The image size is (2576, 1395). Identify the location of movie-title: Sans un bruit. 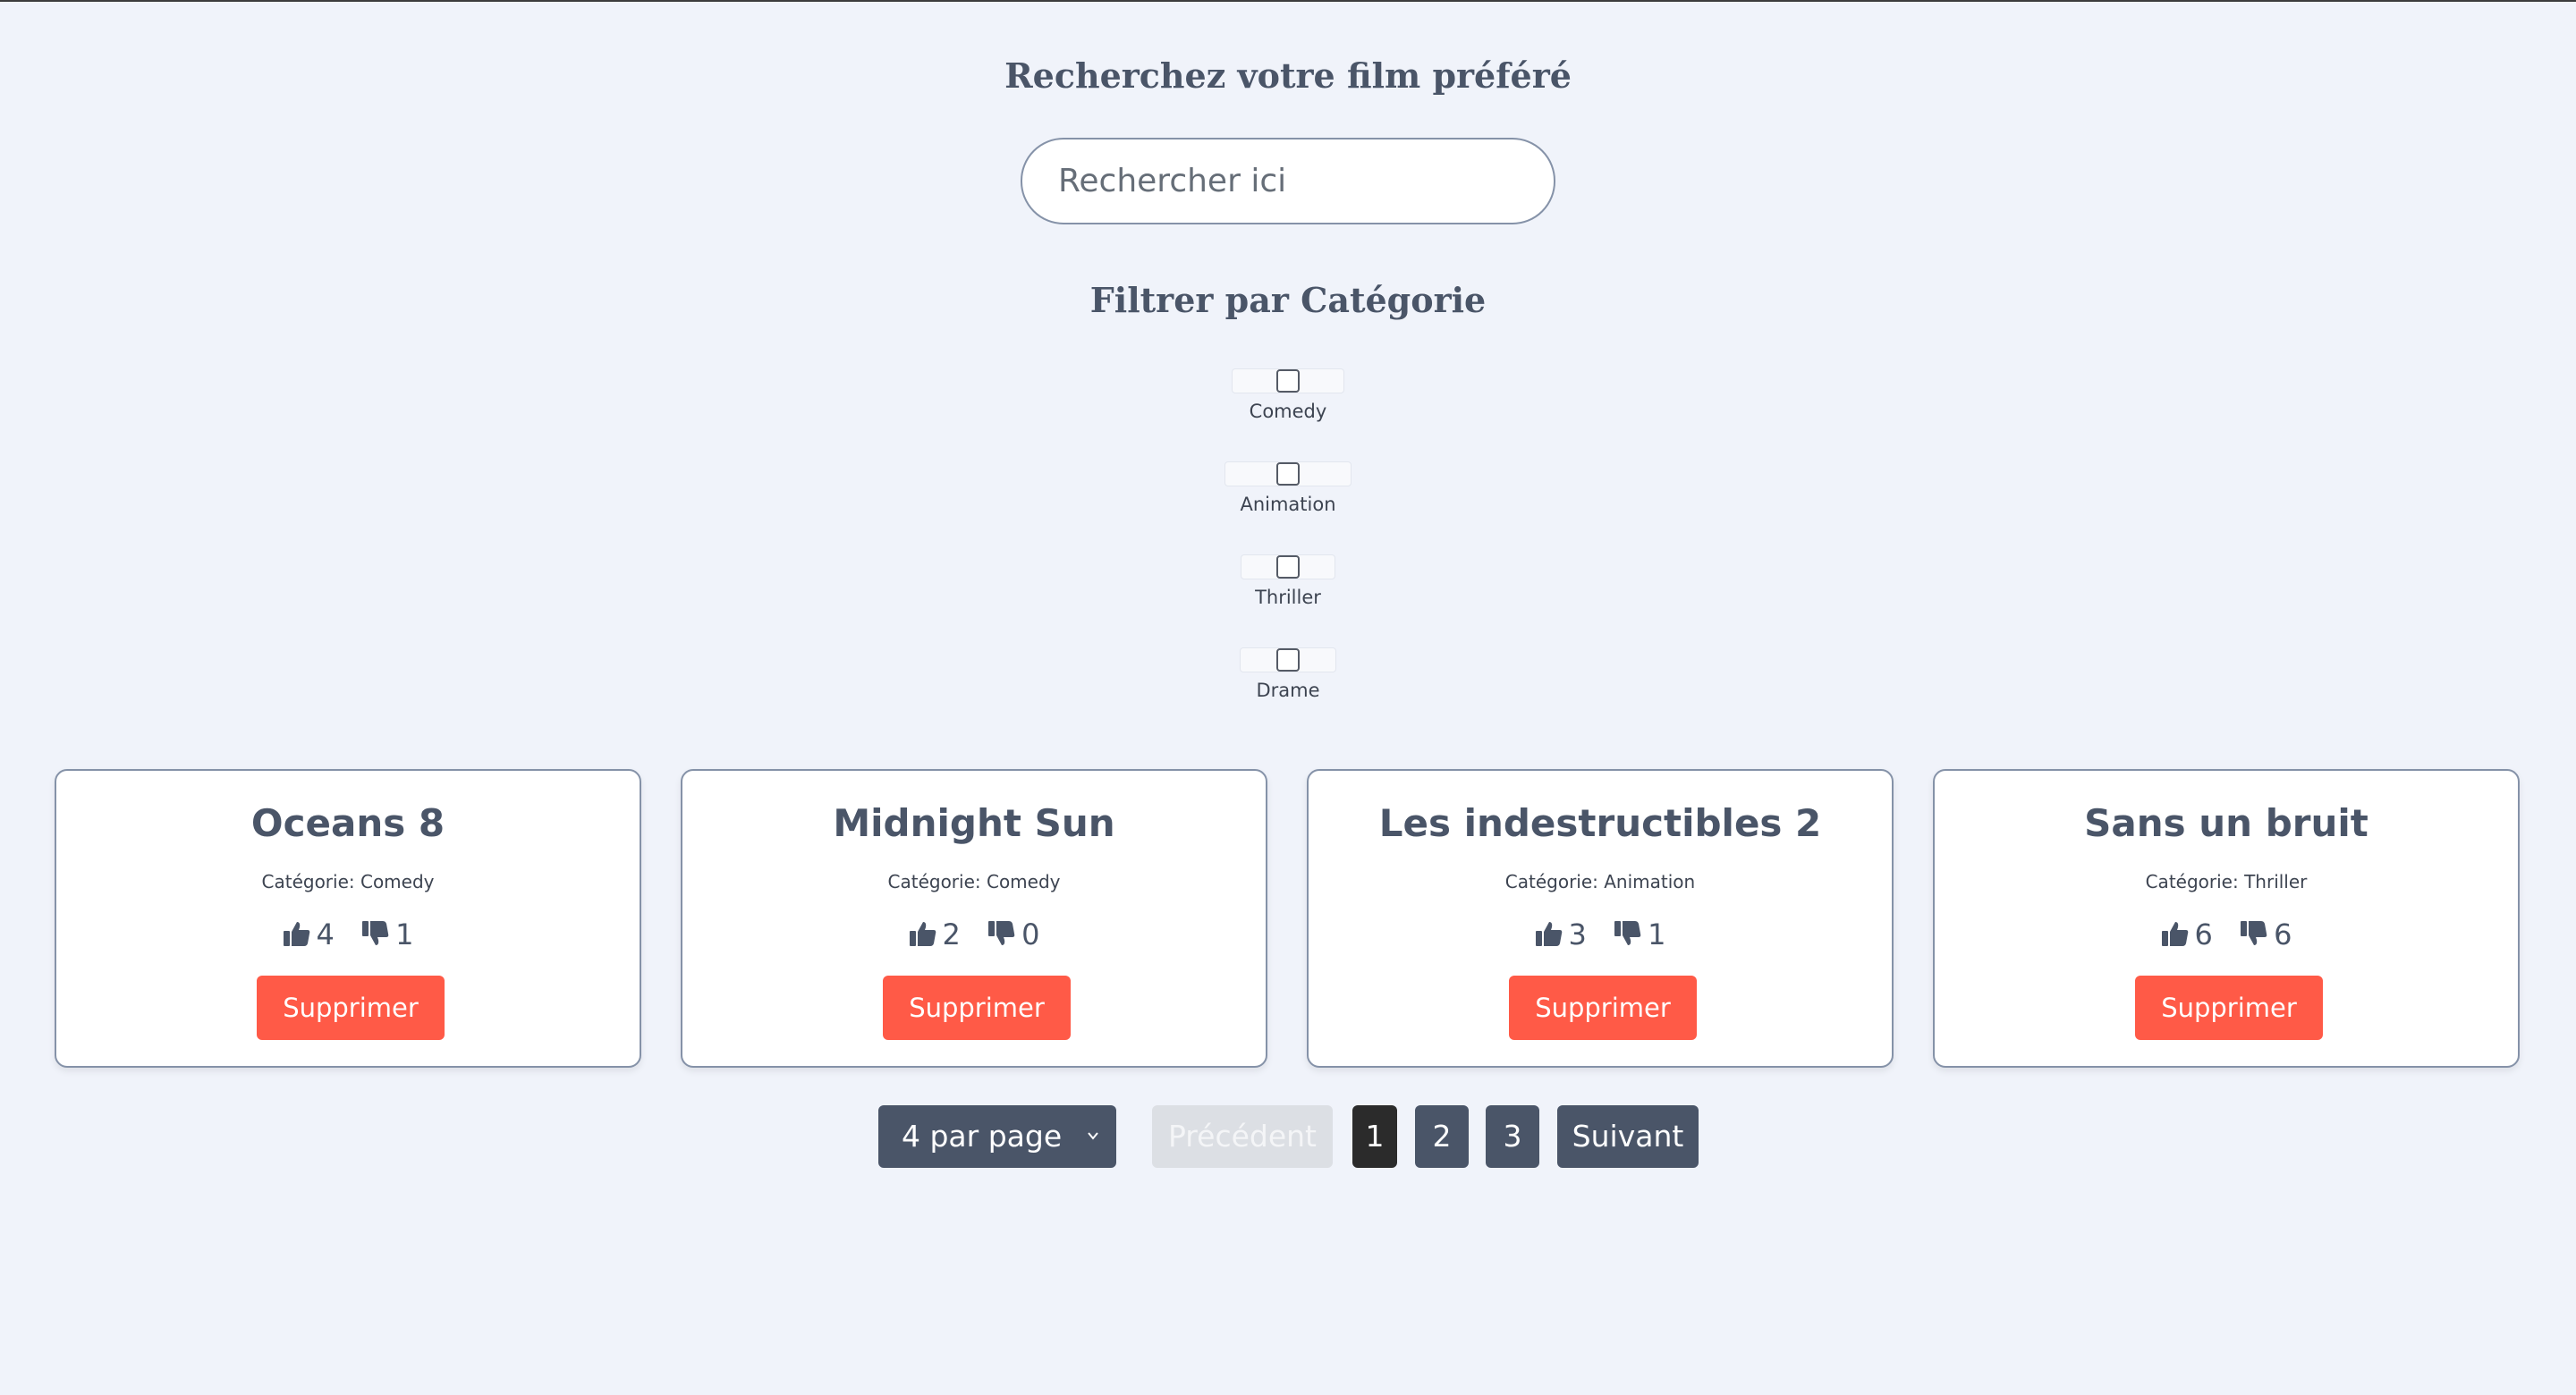
(2226, 823).